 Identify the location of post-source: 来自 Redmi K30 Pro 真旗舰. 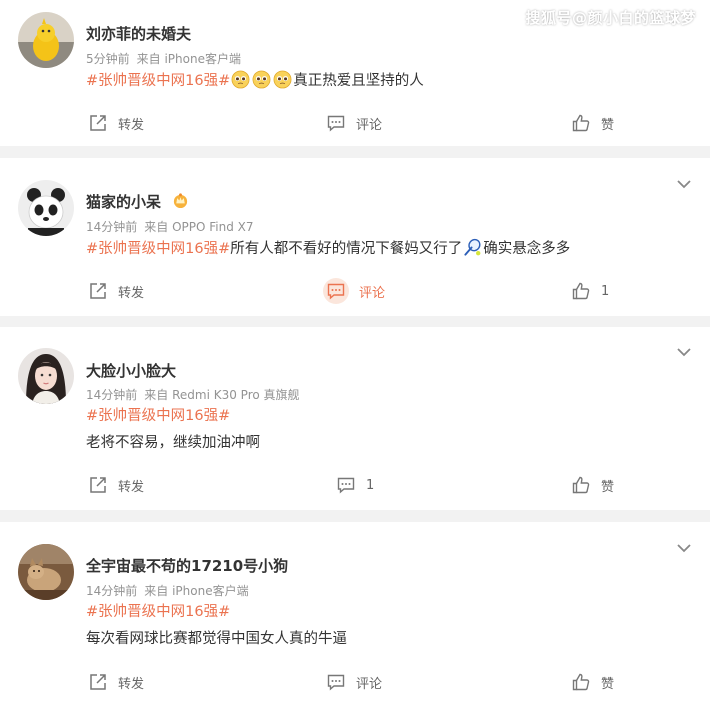
(222, 395).